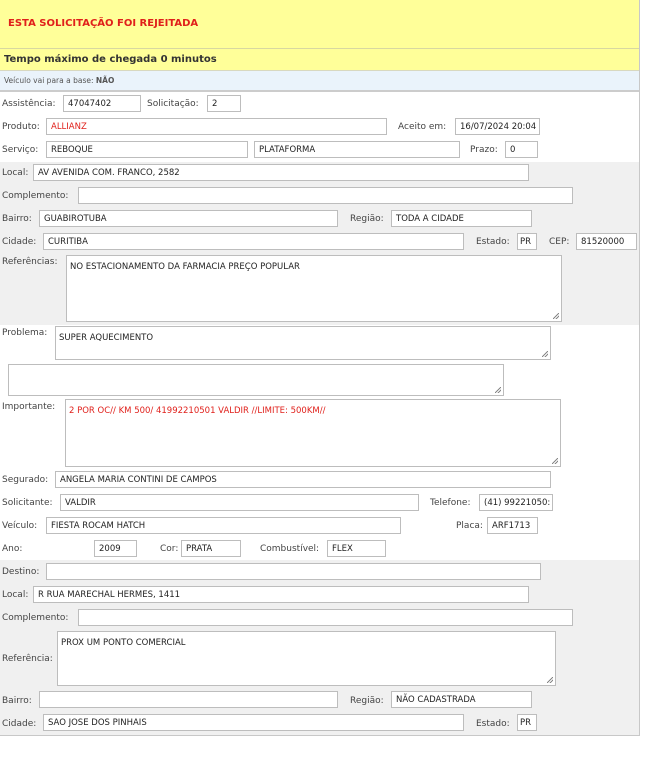 The image size is (671, 767). I want to click on segurado-label: Segurado:, so click(25, 480).